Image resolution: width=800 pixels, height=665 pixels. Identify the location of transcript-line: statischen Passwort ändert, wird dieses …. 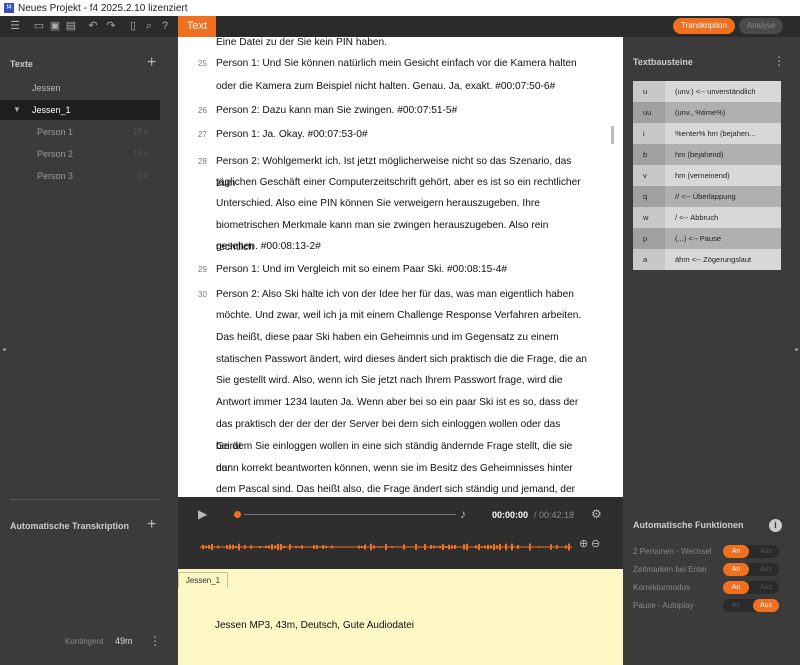
(402, 360).